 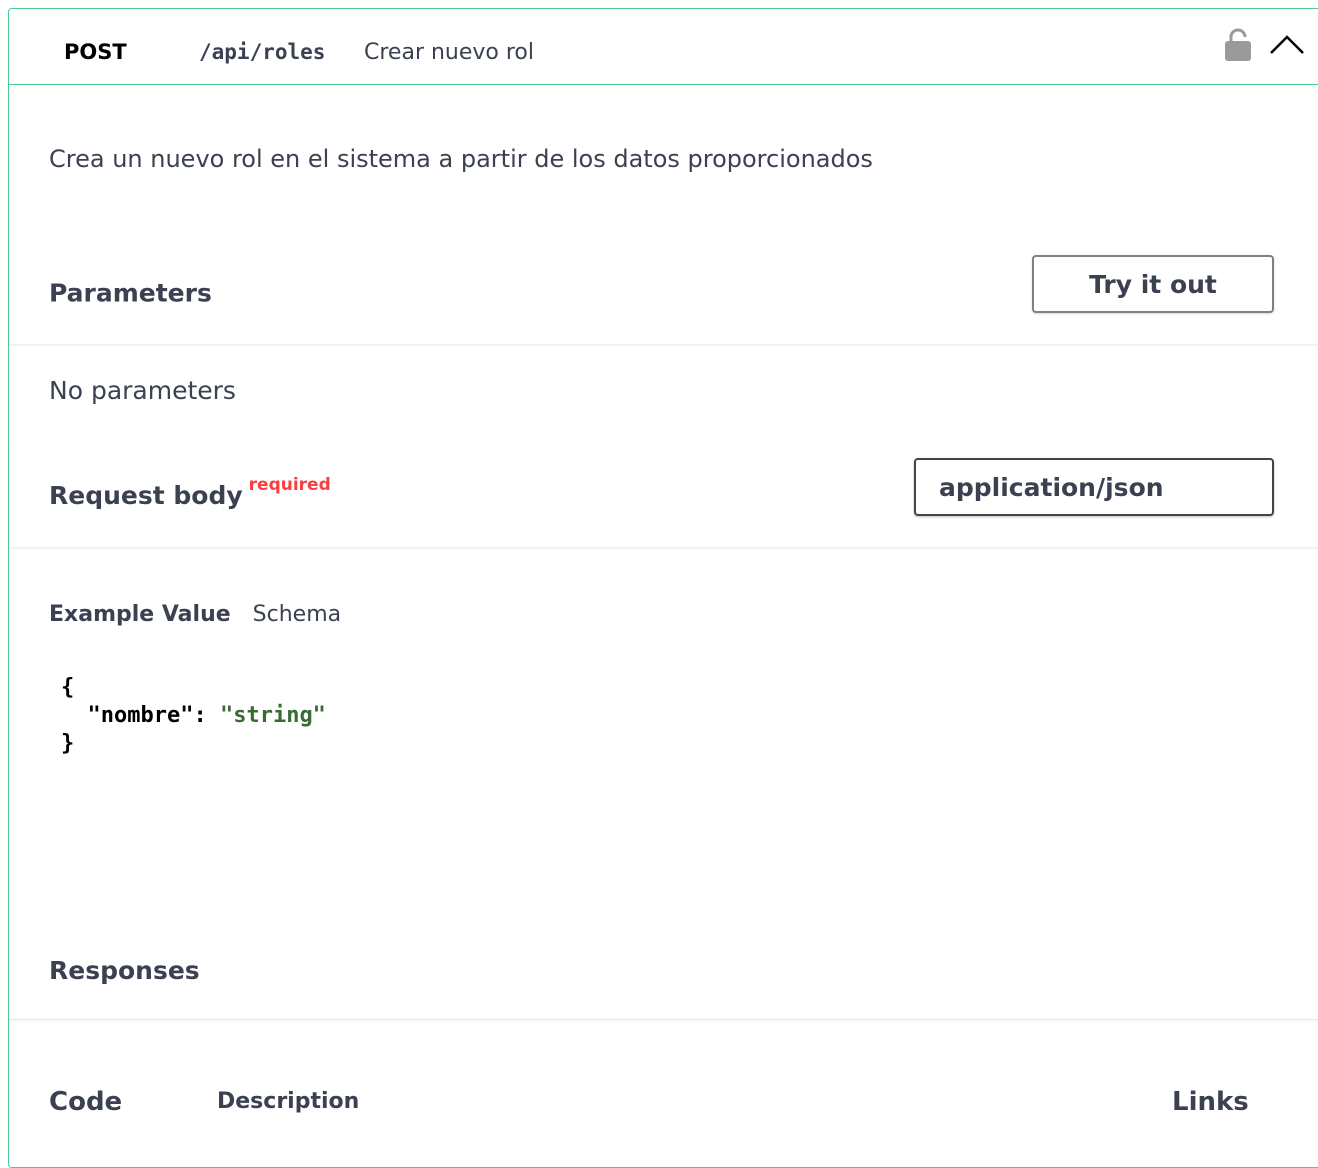 I want to click on http-method: POST, so click(x=95, y=52).